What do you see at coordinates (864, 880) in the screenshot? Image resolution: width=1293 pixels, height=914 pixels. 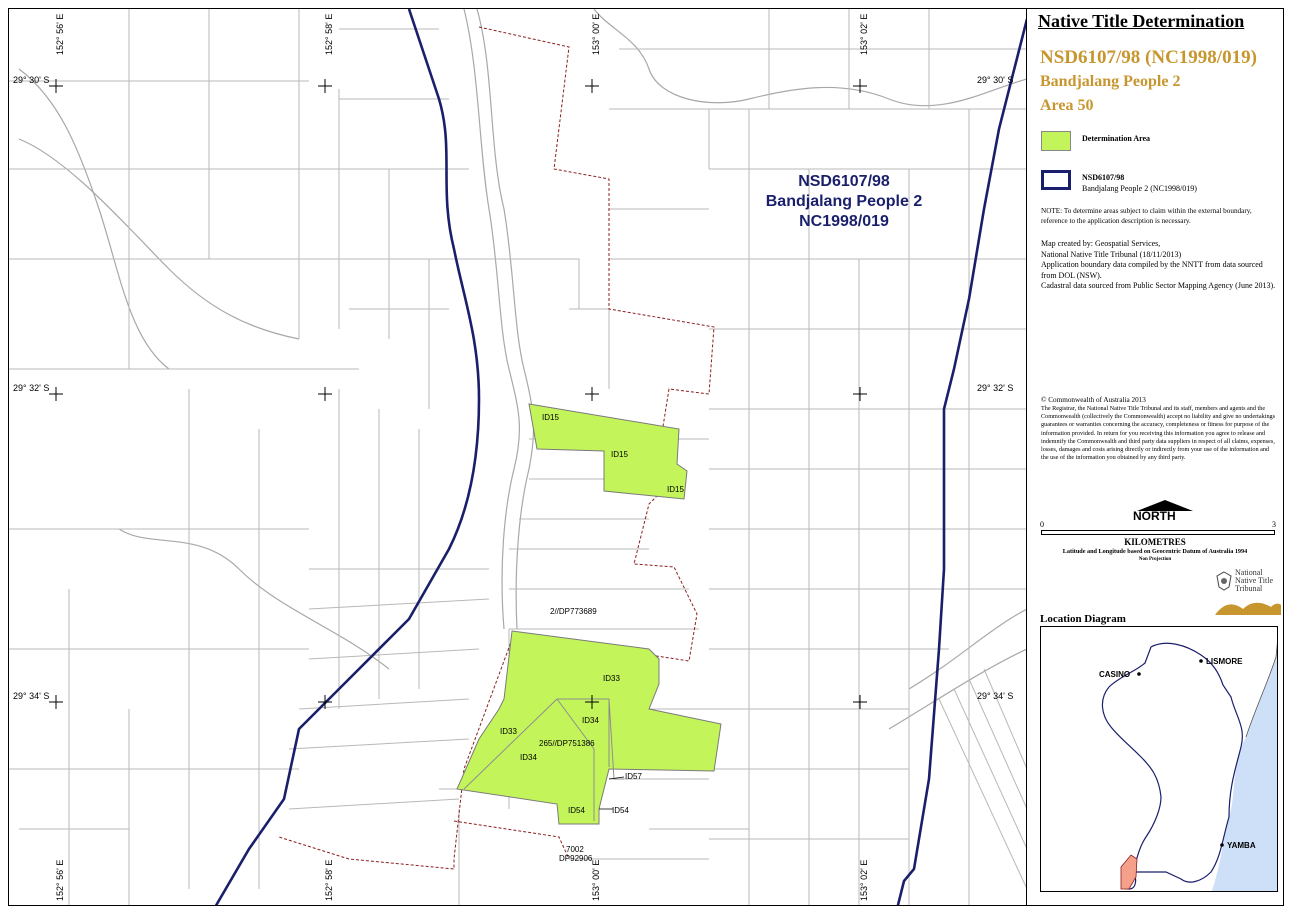 I see `lon-bottom-4: 153° 02' E` at bounding box center [864, 880].